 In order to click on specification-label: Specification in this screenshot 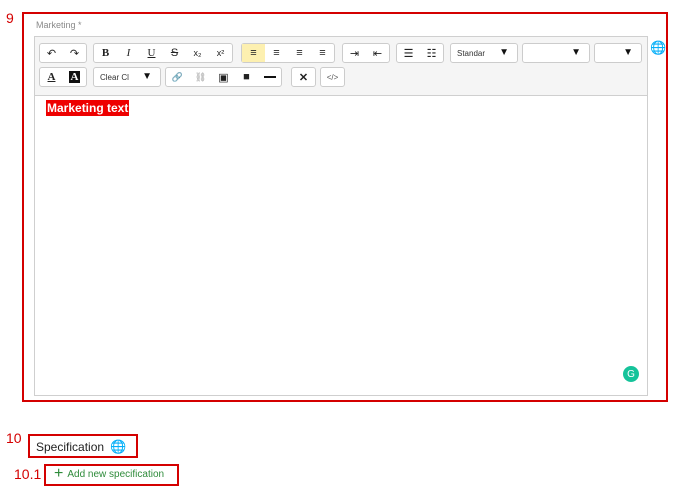, I will do `click(70, 447)`.